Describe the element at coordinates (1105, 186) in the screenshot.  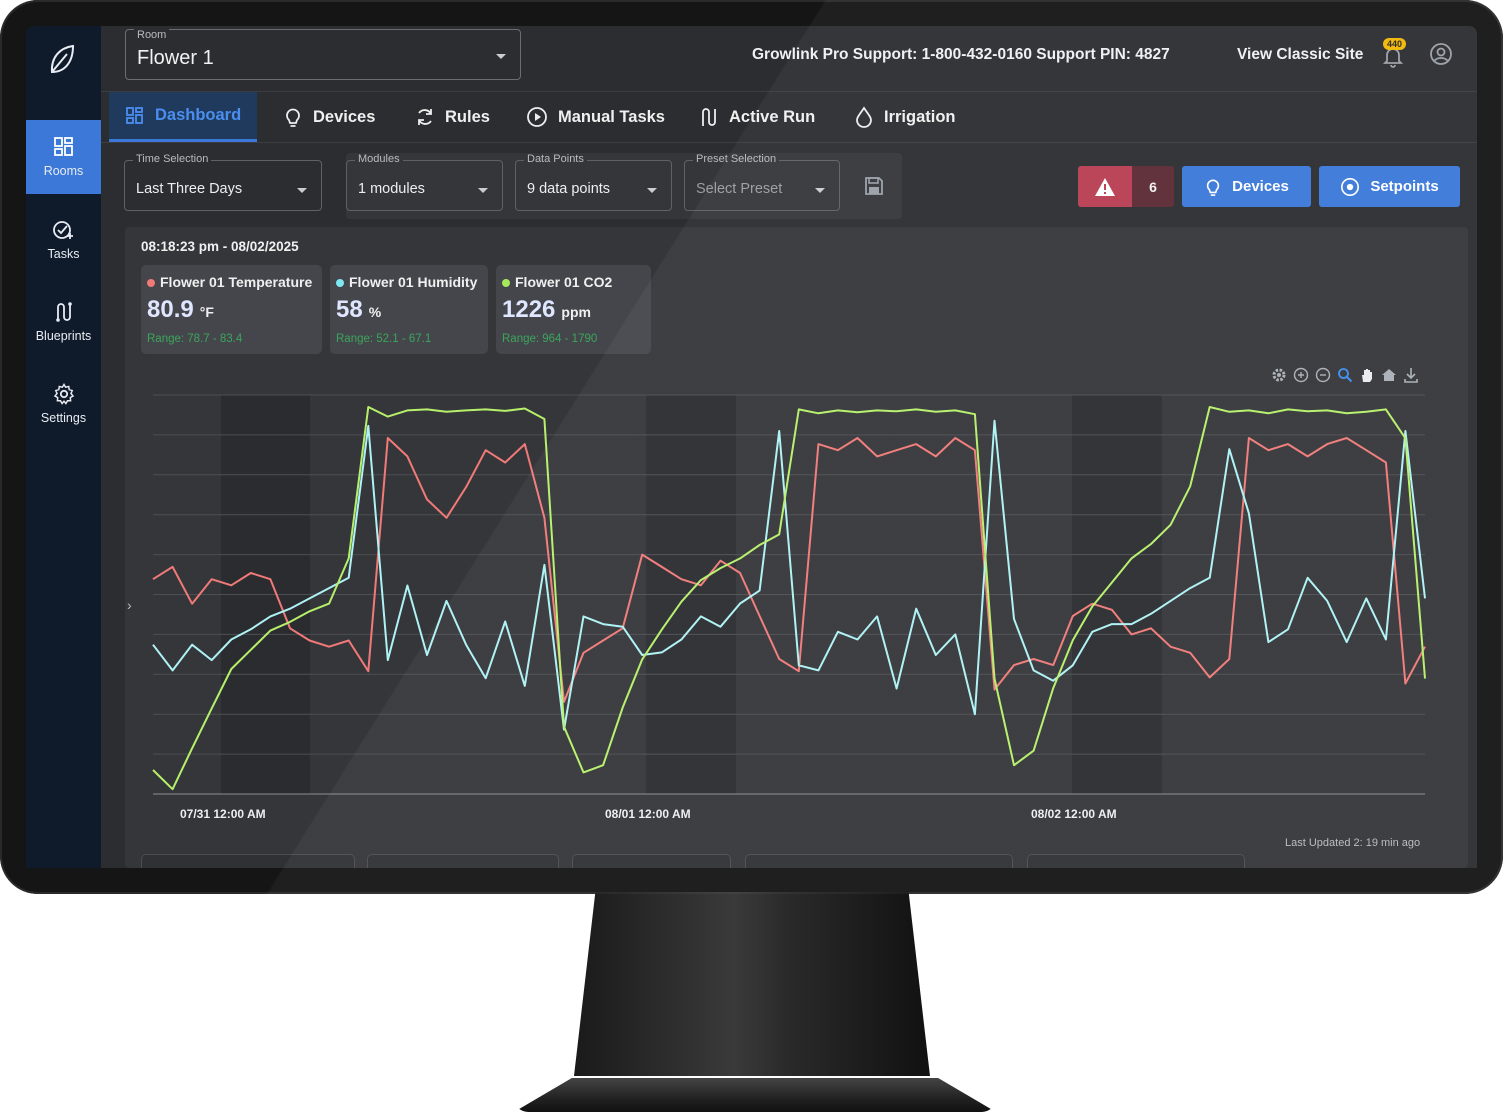
I see `warning-icon` at that location.